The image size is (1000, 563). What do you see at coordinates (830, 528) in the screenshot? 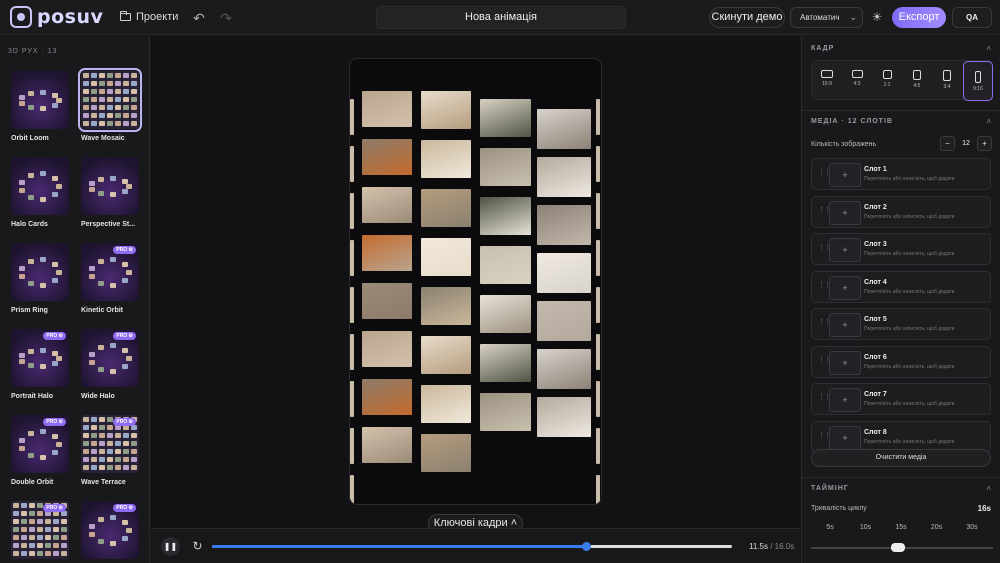
I see `duration-option: 5s` at bounding box center [830, 528].